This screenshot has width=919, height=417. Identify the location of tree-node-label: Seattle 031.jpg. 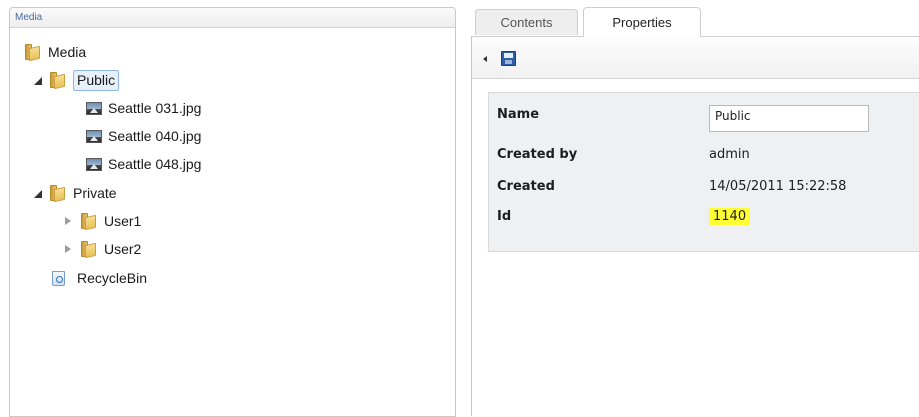
(155, 108).